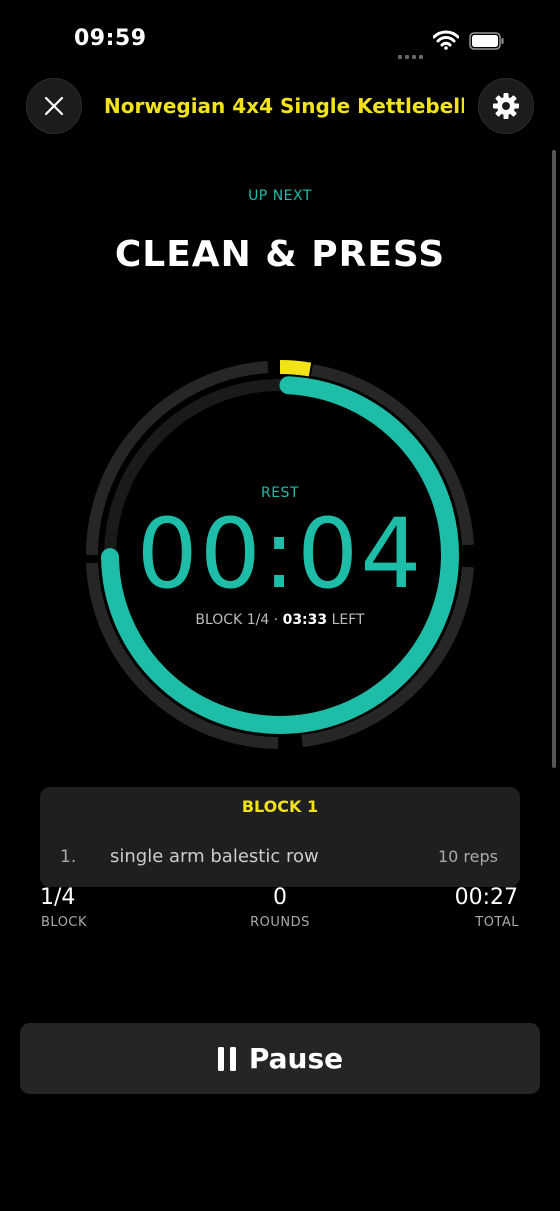 The image size is (560, 1211). I want to click on exercise-name: single arm balestic row, so click(214, 856).